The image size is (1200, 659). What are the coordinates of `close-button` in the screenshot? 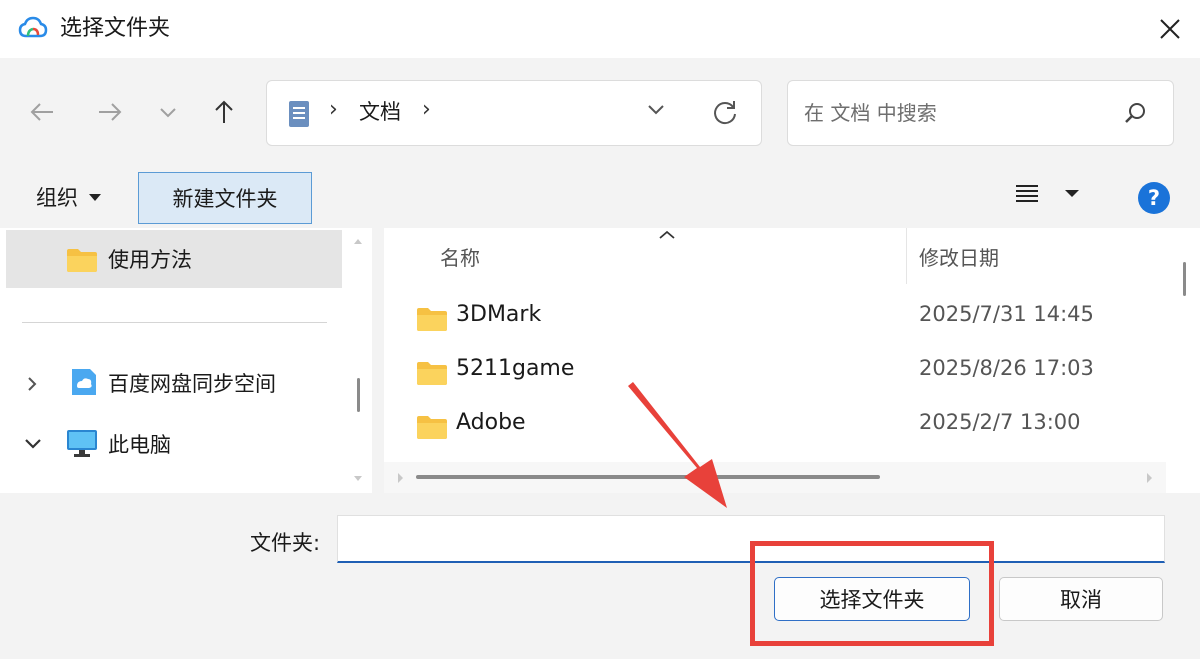 It's located at (1170, 29).